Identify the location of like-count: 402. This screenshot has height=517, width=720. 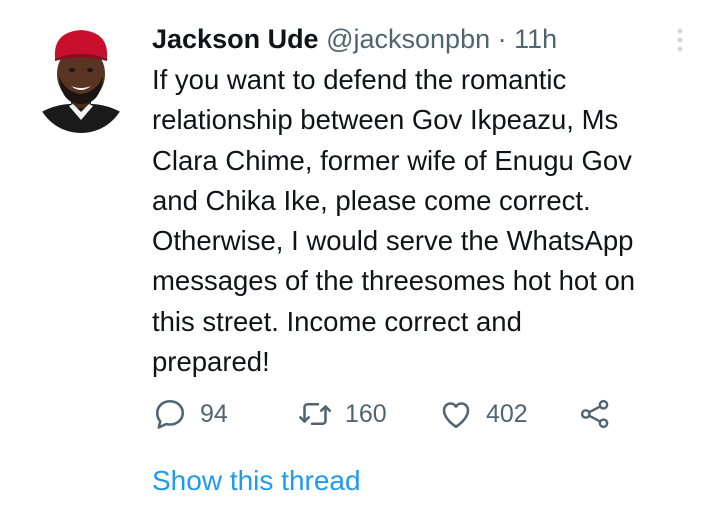
(507, 413).